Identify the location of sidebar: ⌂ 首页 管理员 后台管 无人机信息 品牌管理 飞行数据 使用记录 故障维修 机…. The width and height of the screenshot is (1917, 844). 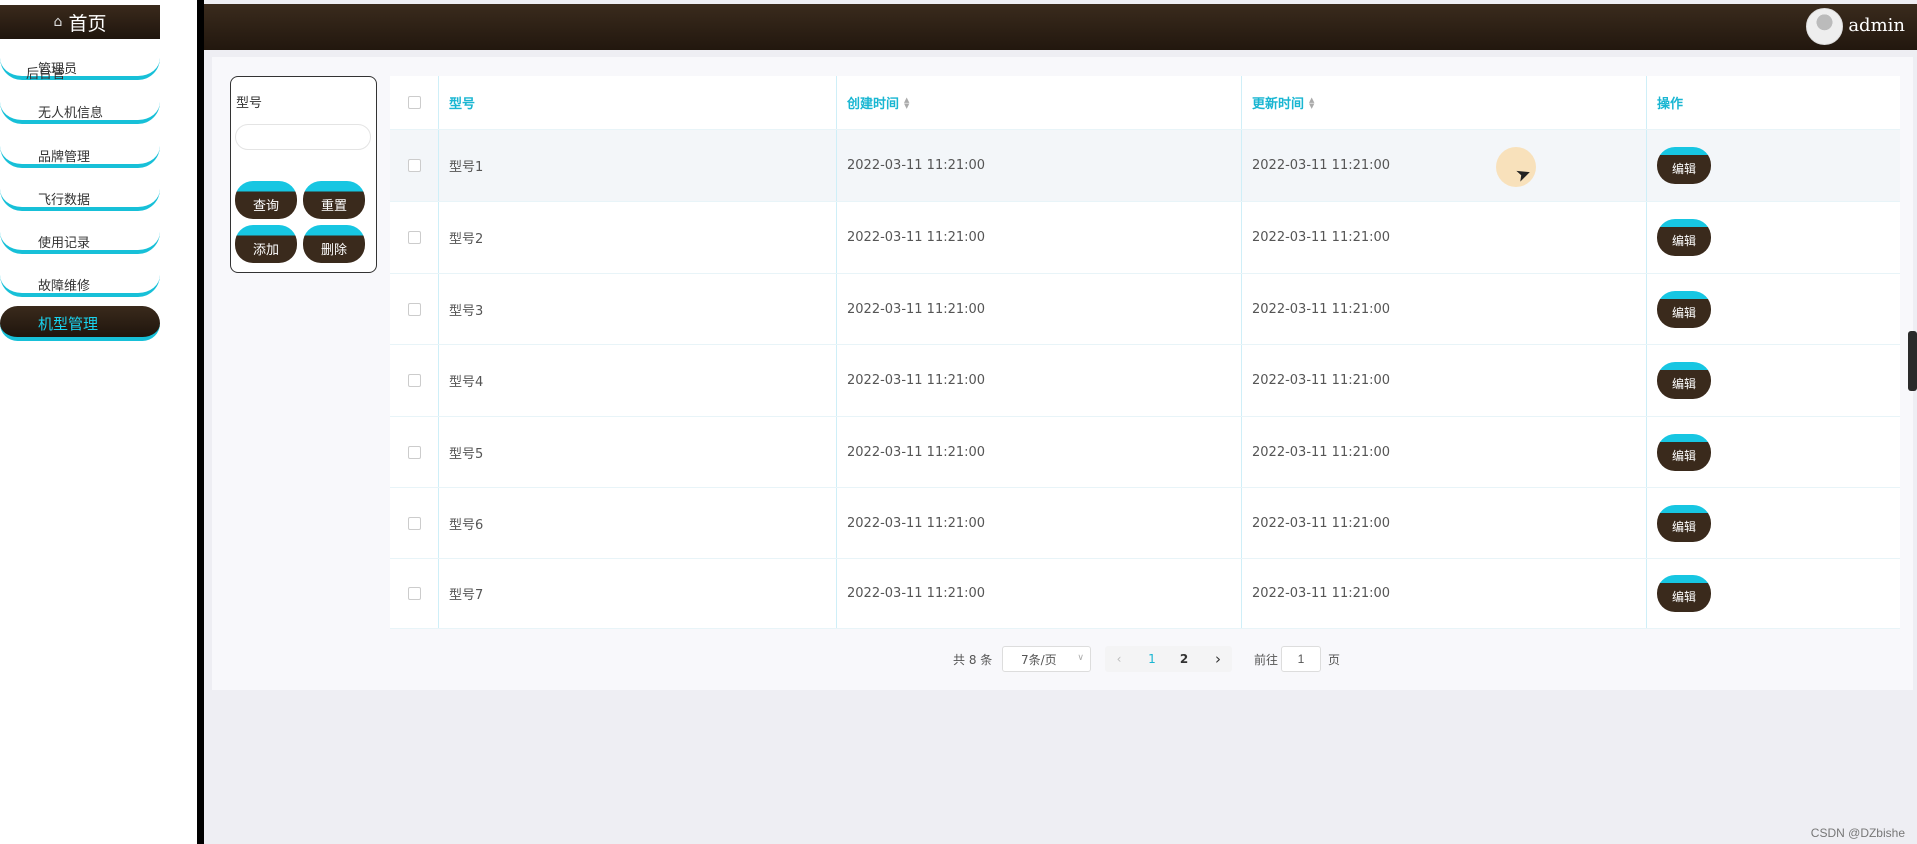
(98, 422).